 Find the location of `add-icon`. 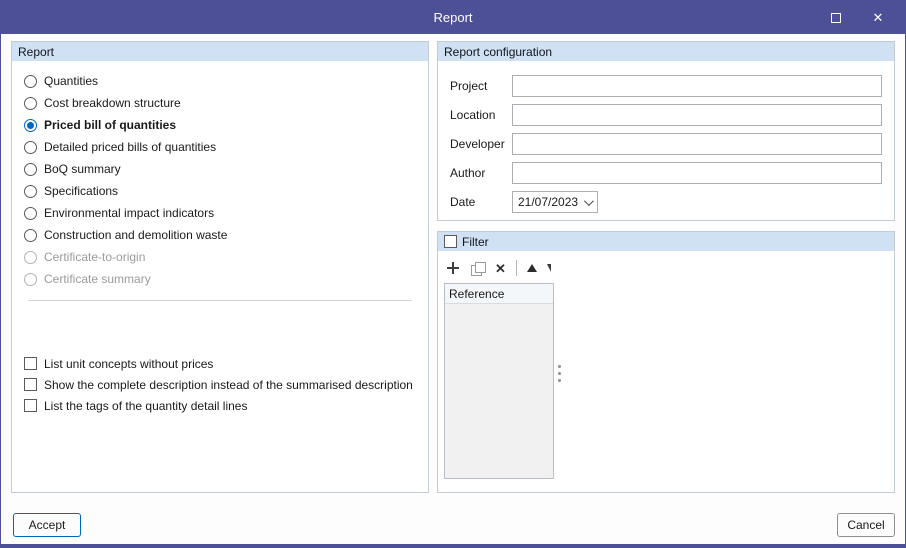

add-icon is located at coordinates (453, 268).